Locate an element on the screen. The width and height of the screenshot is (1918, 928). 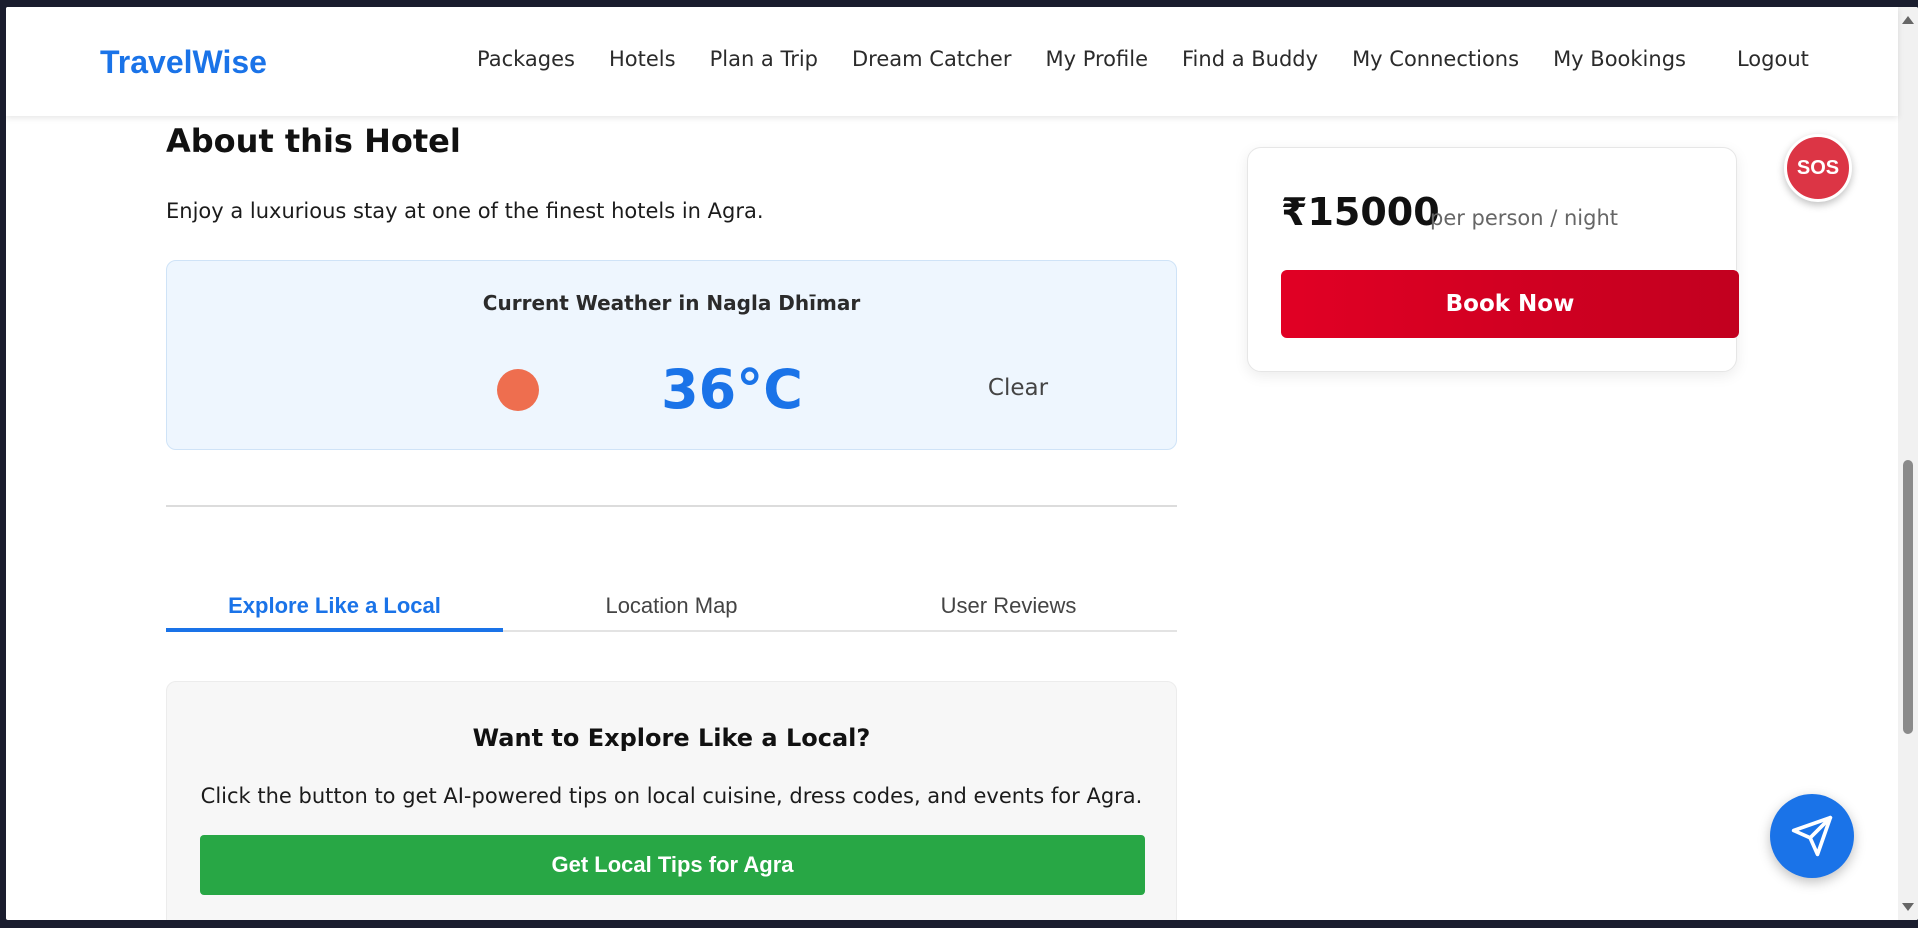
booking-card: ₹15000 per person / night Book Now is located at coordinates (1493, 259).